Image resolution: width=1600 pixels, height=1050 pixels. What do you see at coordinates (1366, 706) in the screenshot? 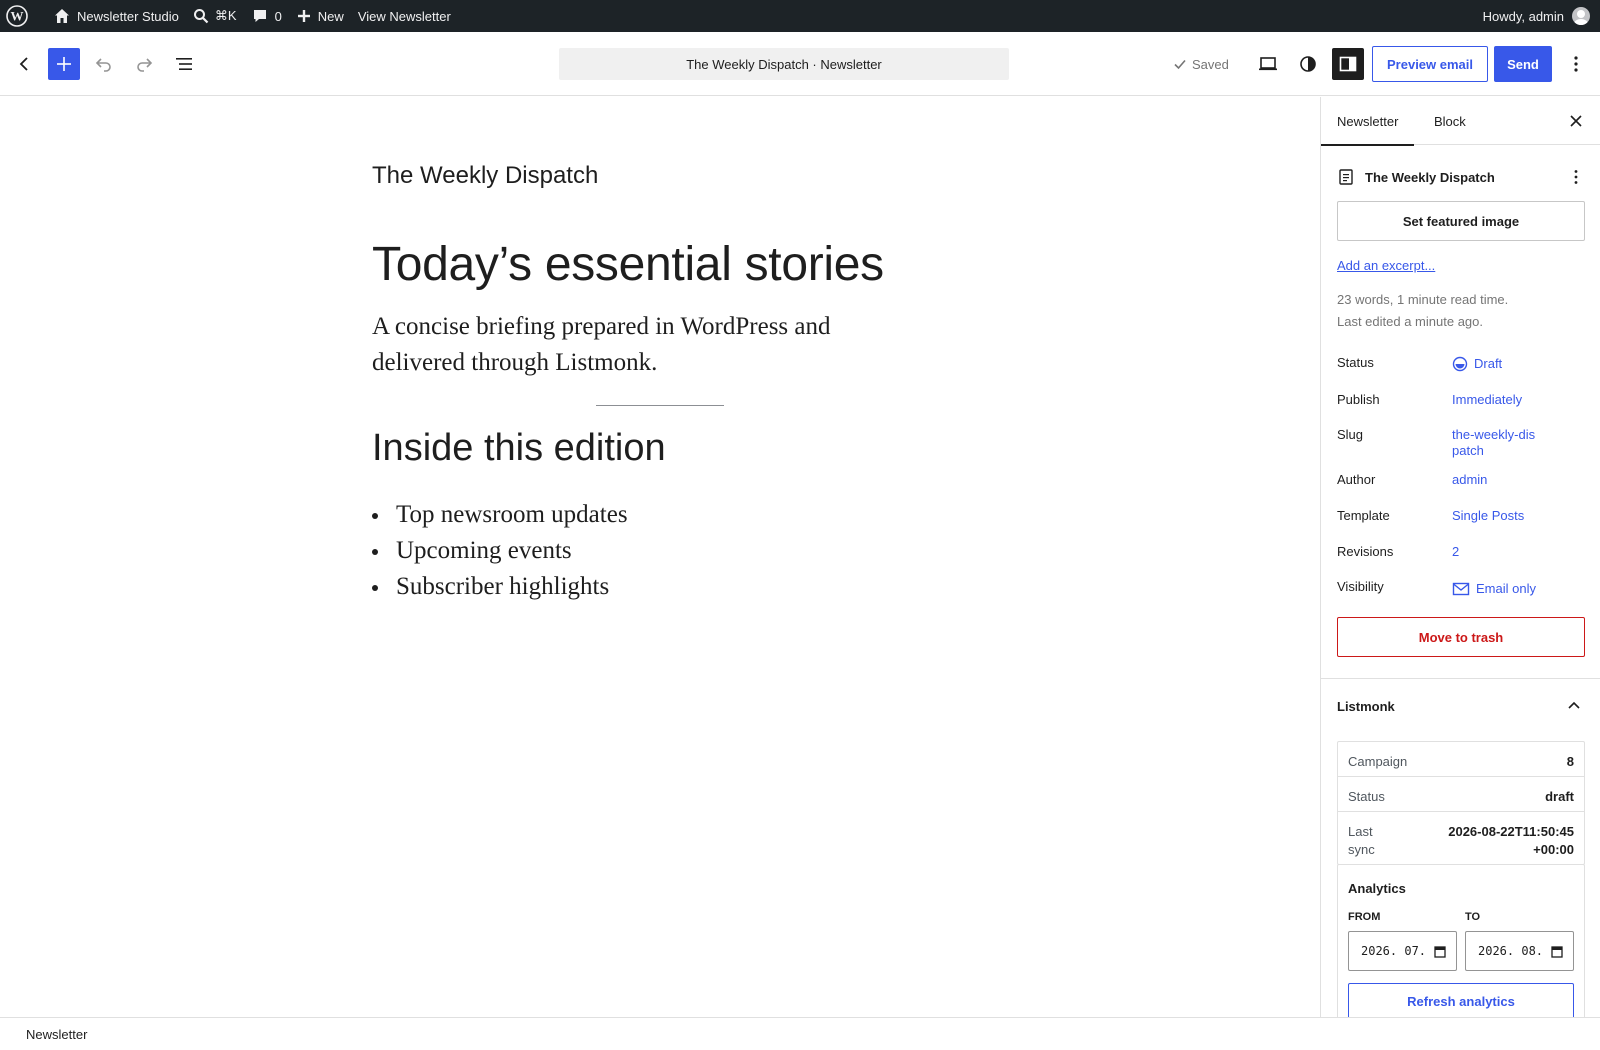
I see `listmonk-title: Listmonk` at bounding box center [1366, 706].